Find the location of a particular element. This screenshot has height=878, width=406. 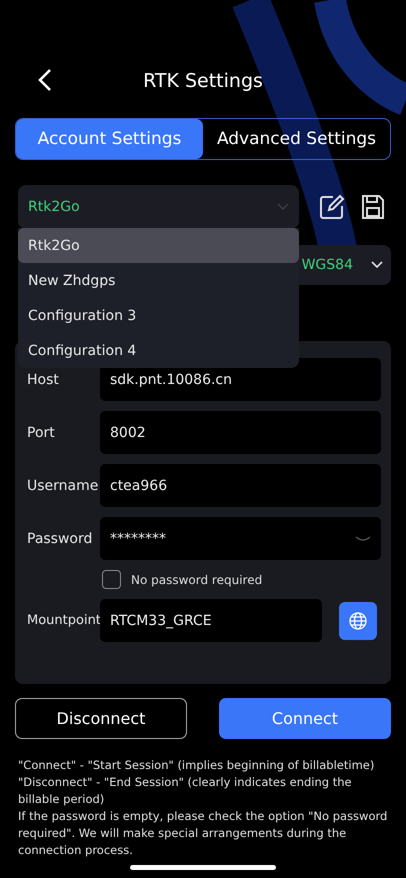

back-icon is located at coordinates (45, 80).